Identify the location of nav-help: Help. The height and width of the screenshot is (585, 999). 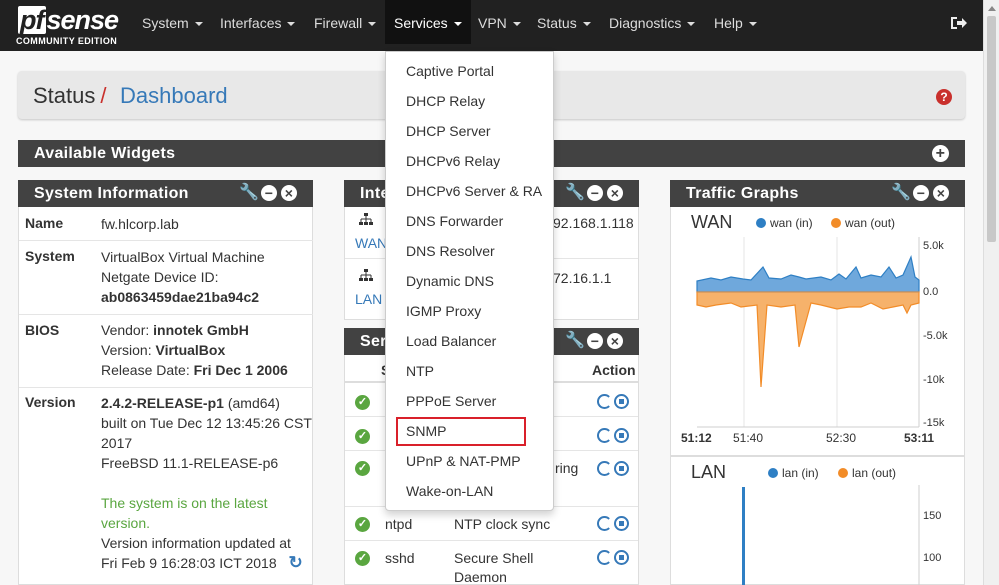
(735, 22).